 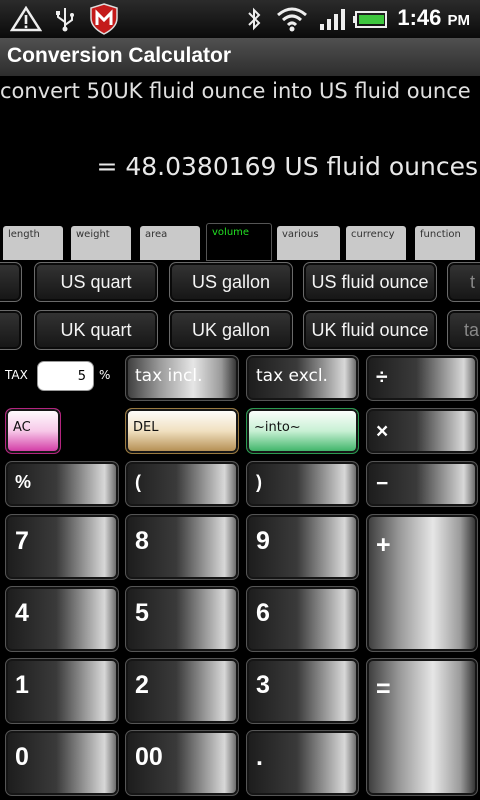 What do you see at coordinates (370, 330) in the screenshot?
I see `unit-uk-fluid-ounce: UK fluid ounce` at bounding box center [370, 330].